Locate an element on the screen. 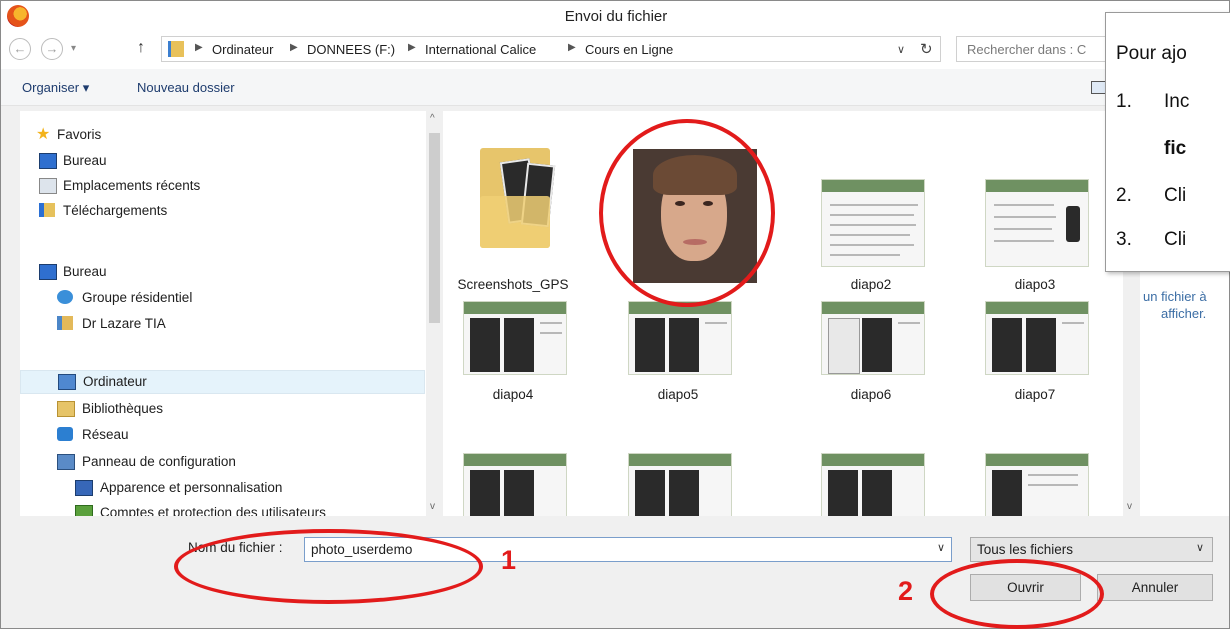 The height and width of the screenshot is (629, 1230). file-item-diapo3: diapo3 is located at coordinates (1035, 201).